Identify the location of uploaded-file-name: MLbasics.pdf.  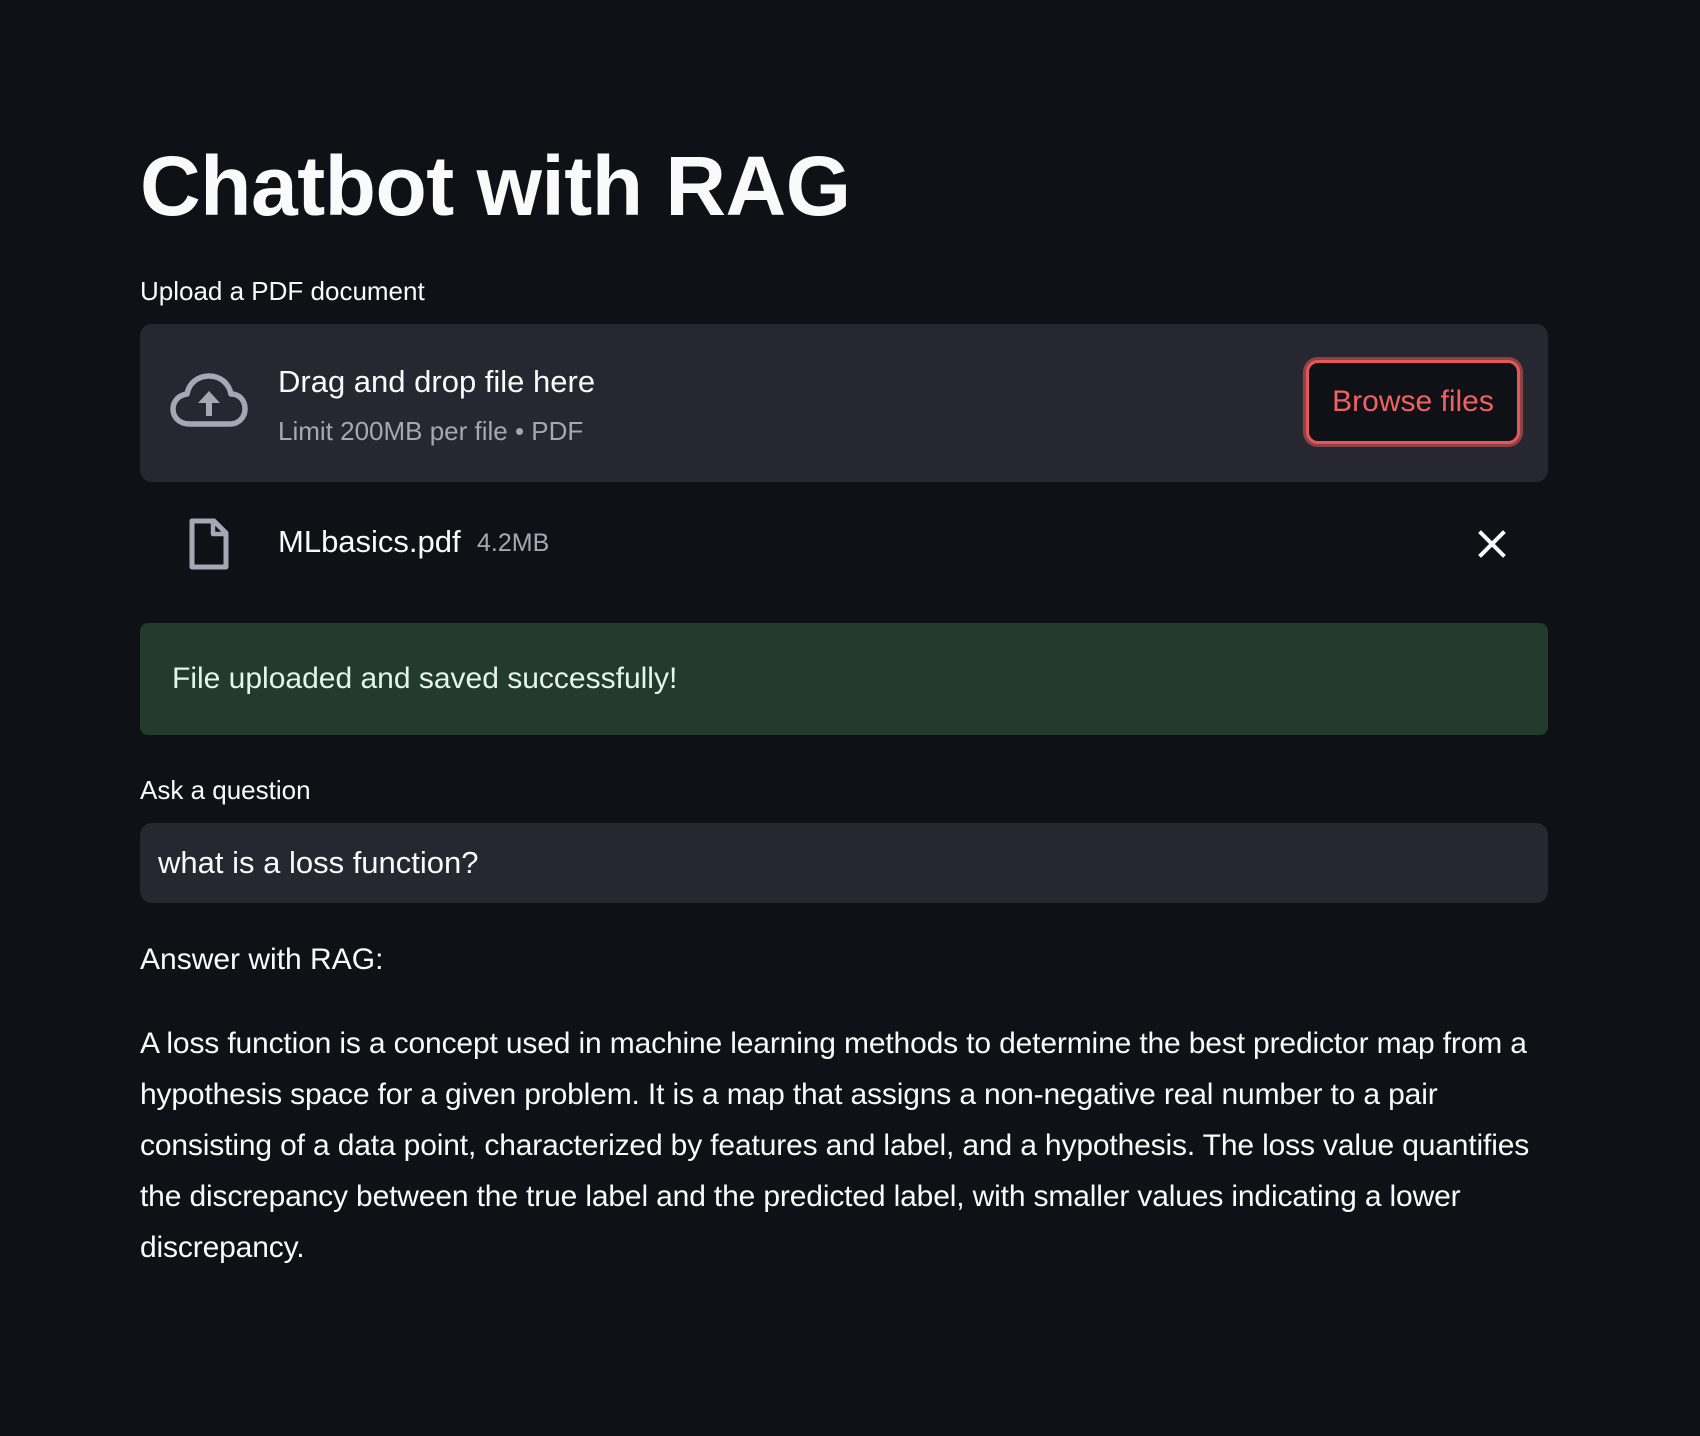
(369, 541).